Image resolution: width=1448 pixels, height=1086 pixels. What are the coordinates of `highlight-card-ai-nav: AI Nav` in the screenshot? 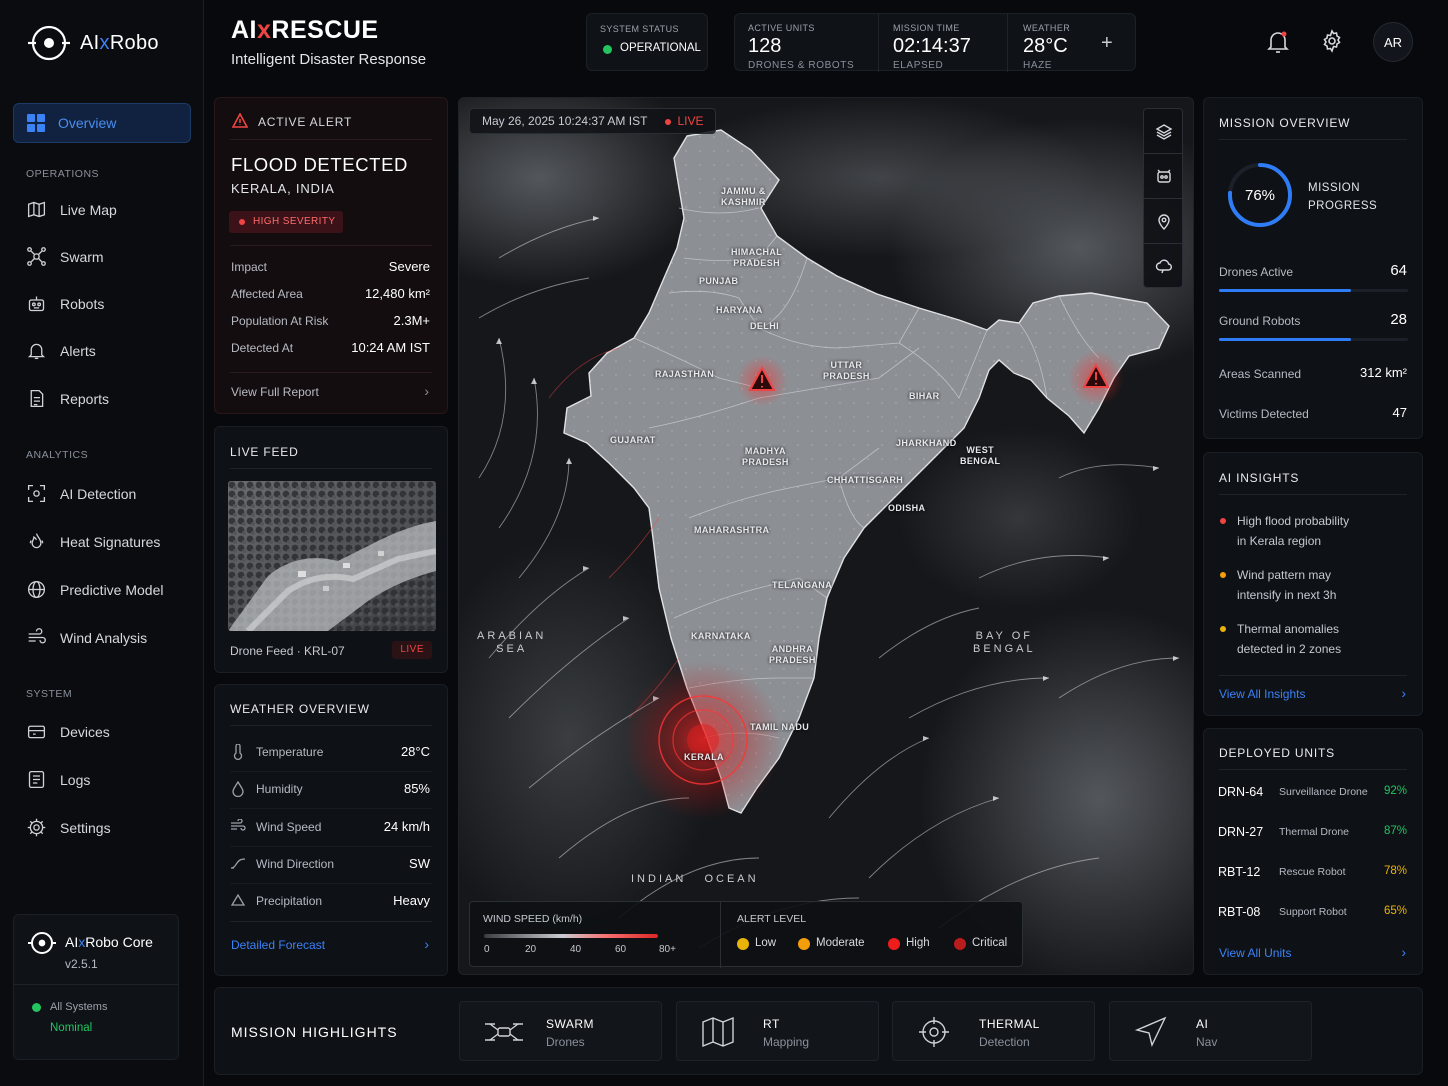 It's located at (1210, 1031).